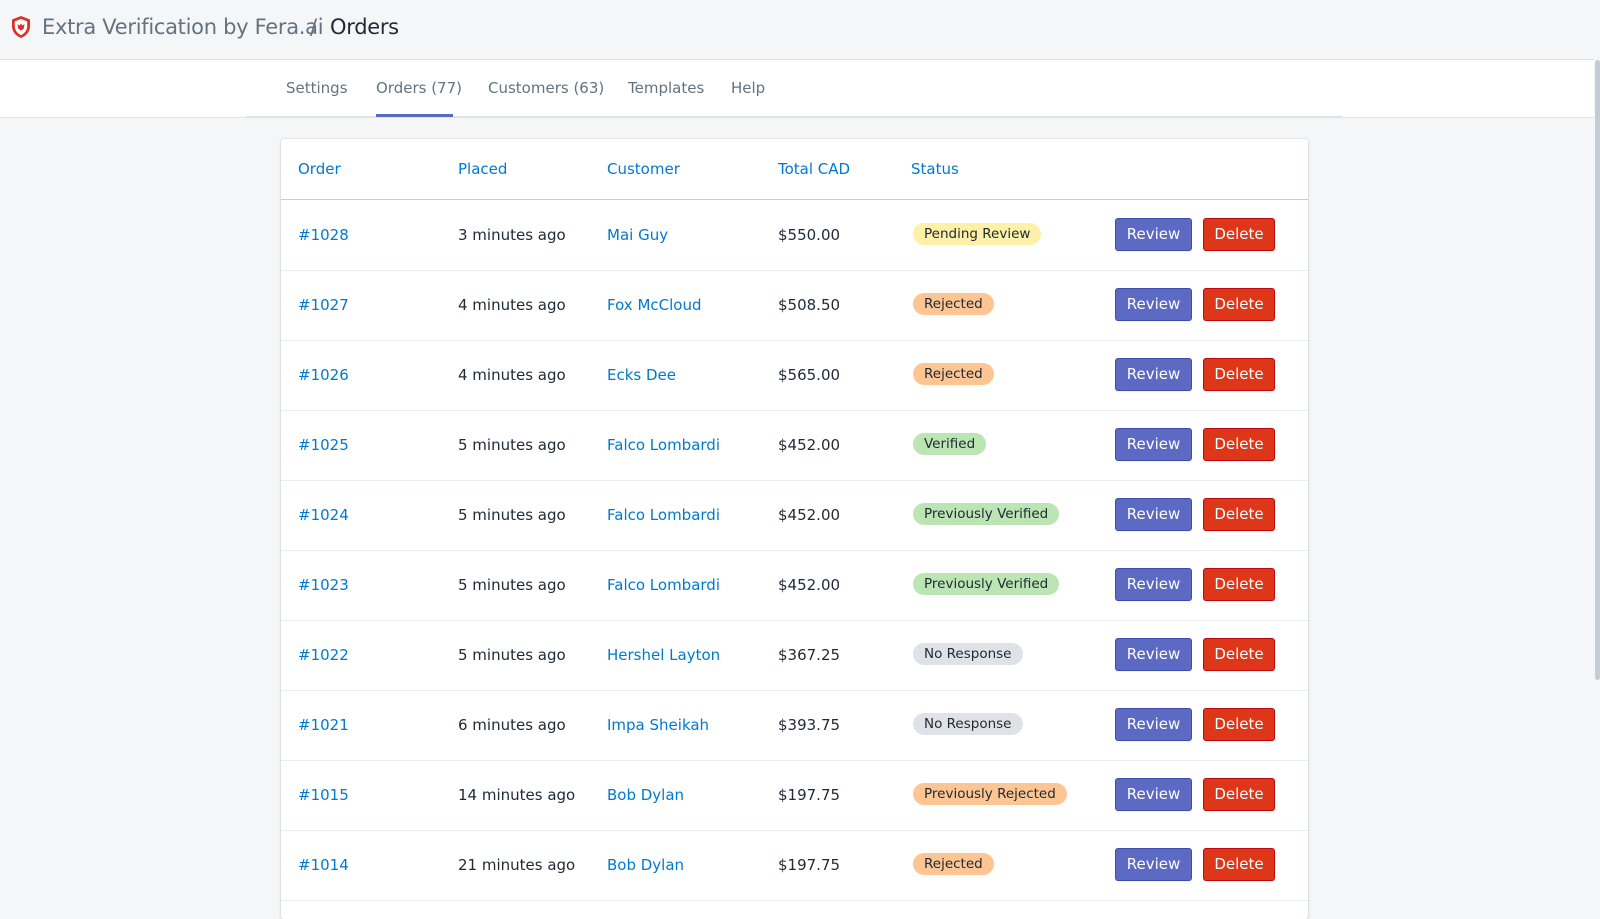  I want to click on tab-customers: Customers (63), so click(546, 88).